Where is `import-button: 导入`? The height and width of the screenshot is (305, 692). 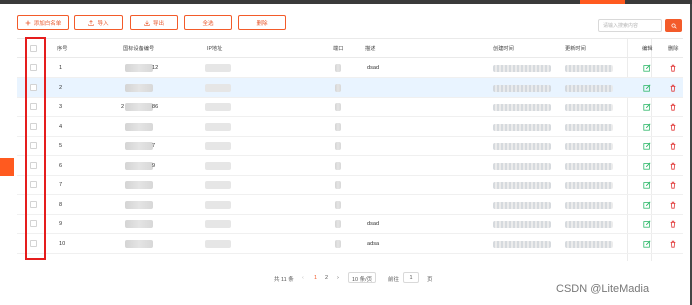 import-button: 导入 is located at coordinates (98, 22).